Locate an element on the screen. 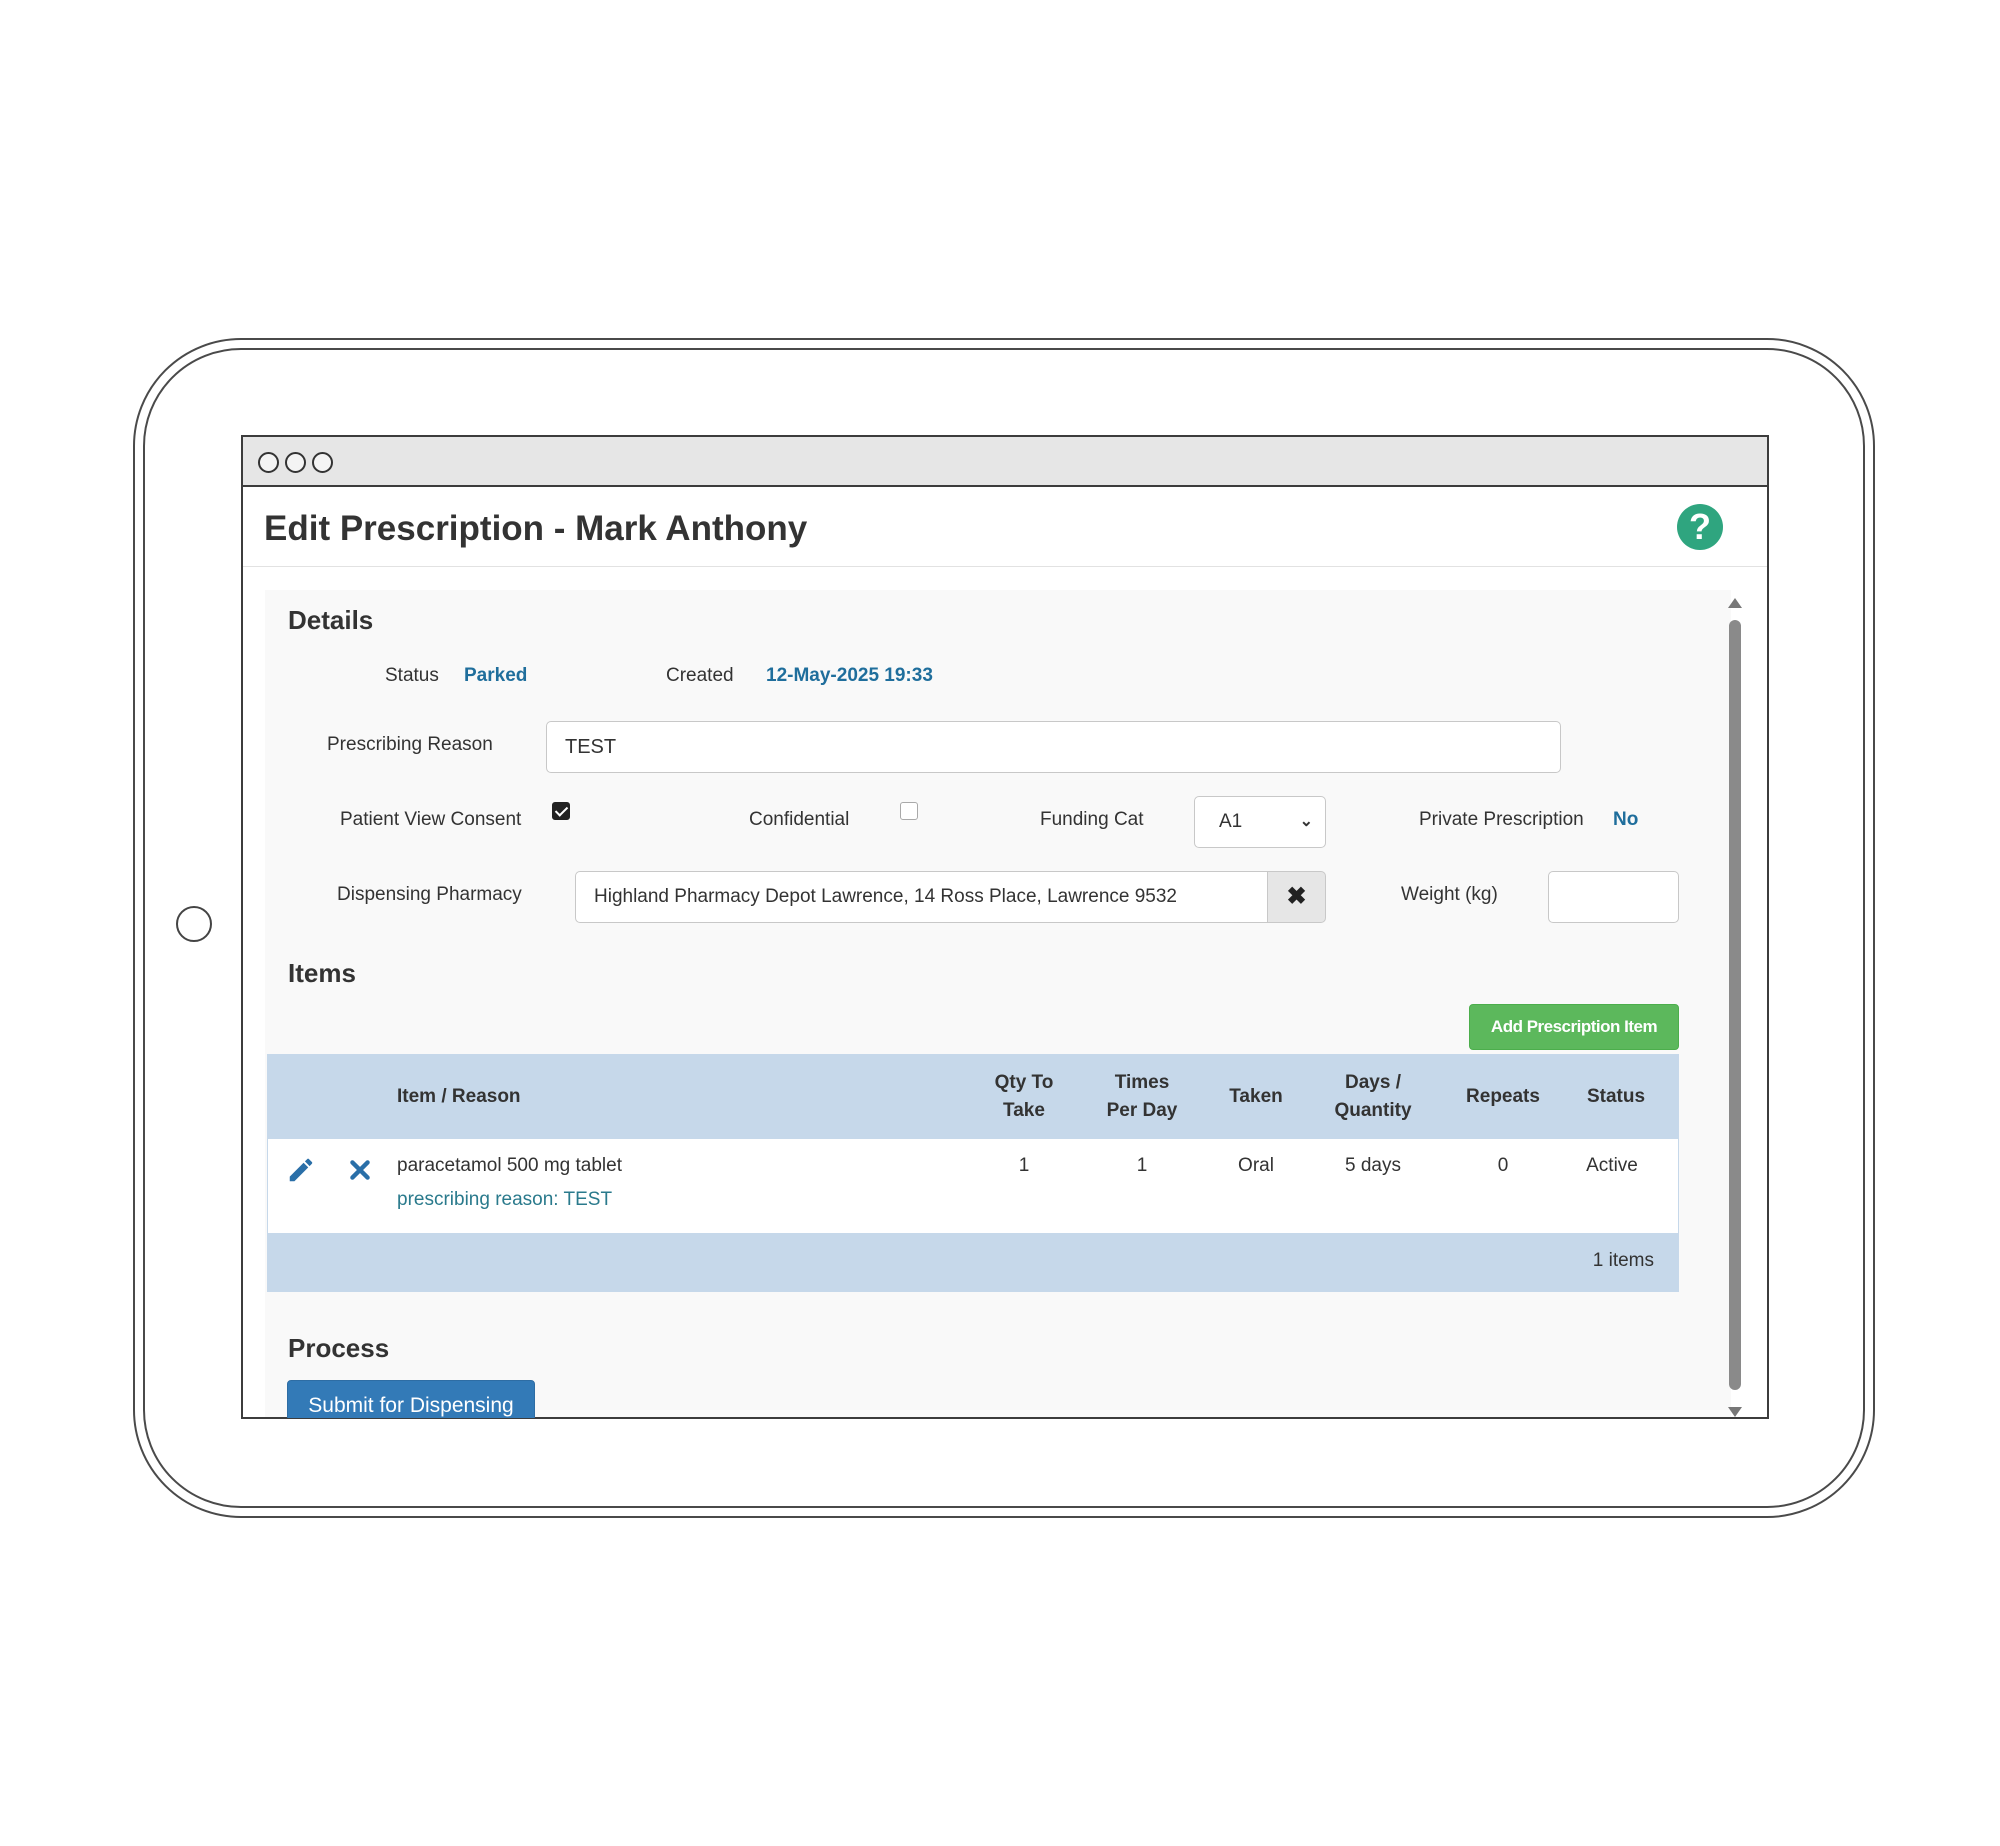  details-section-title: Details is located at coordinates (331, 620).